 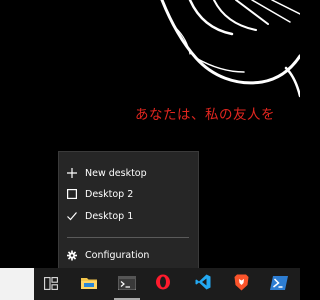 I want to click on search-box, so click(x=17, y=284).